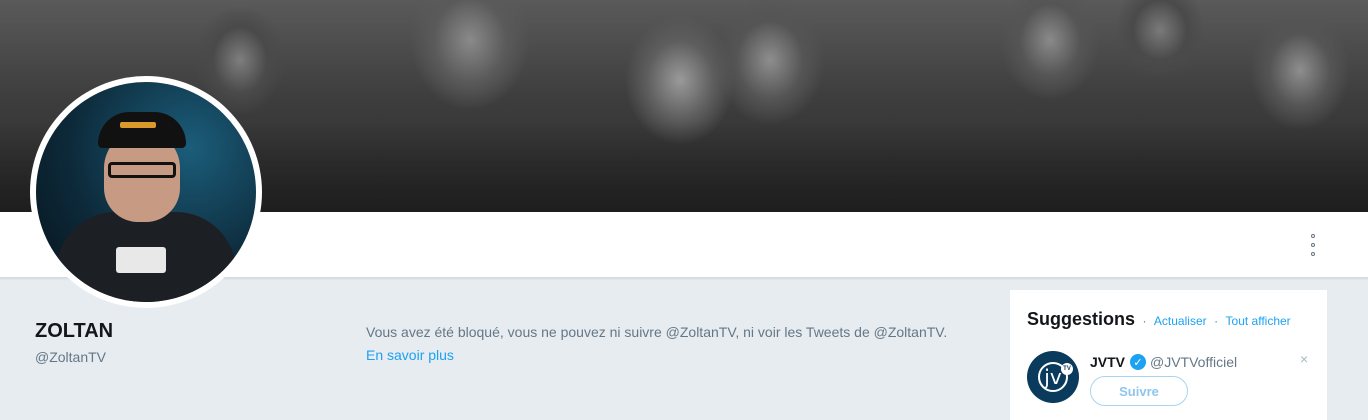 The height and width of the screenshot is (420, 1368). Describe the element at coordinates (1180, 321) in the screenshot. I see `refresh-link: Actualiser` at that location.